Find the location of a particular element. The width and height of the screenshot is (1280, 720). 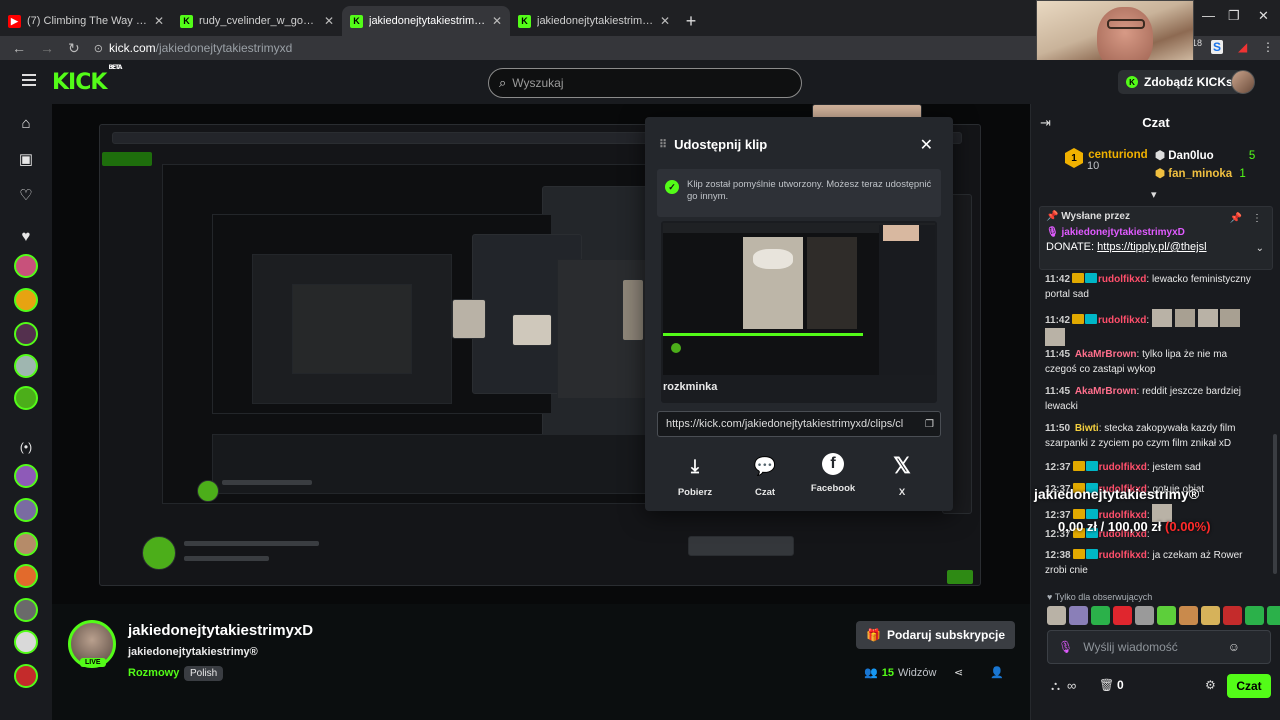

kicks-gift-icon: ⛬ is located at coordinates (1055, 686).